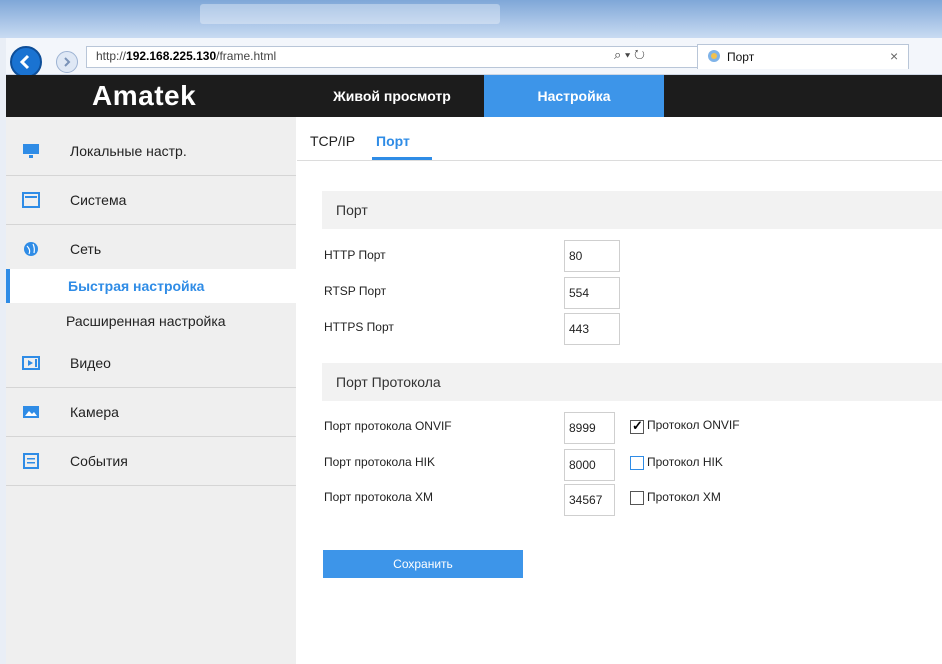 Image resolution: width=942 pixels, height=664 pixels. What do you see at coordinates (355, 255) in the screenshot?
I see `http-port-label: HTTP Порт` at bounding box center [355, 255].